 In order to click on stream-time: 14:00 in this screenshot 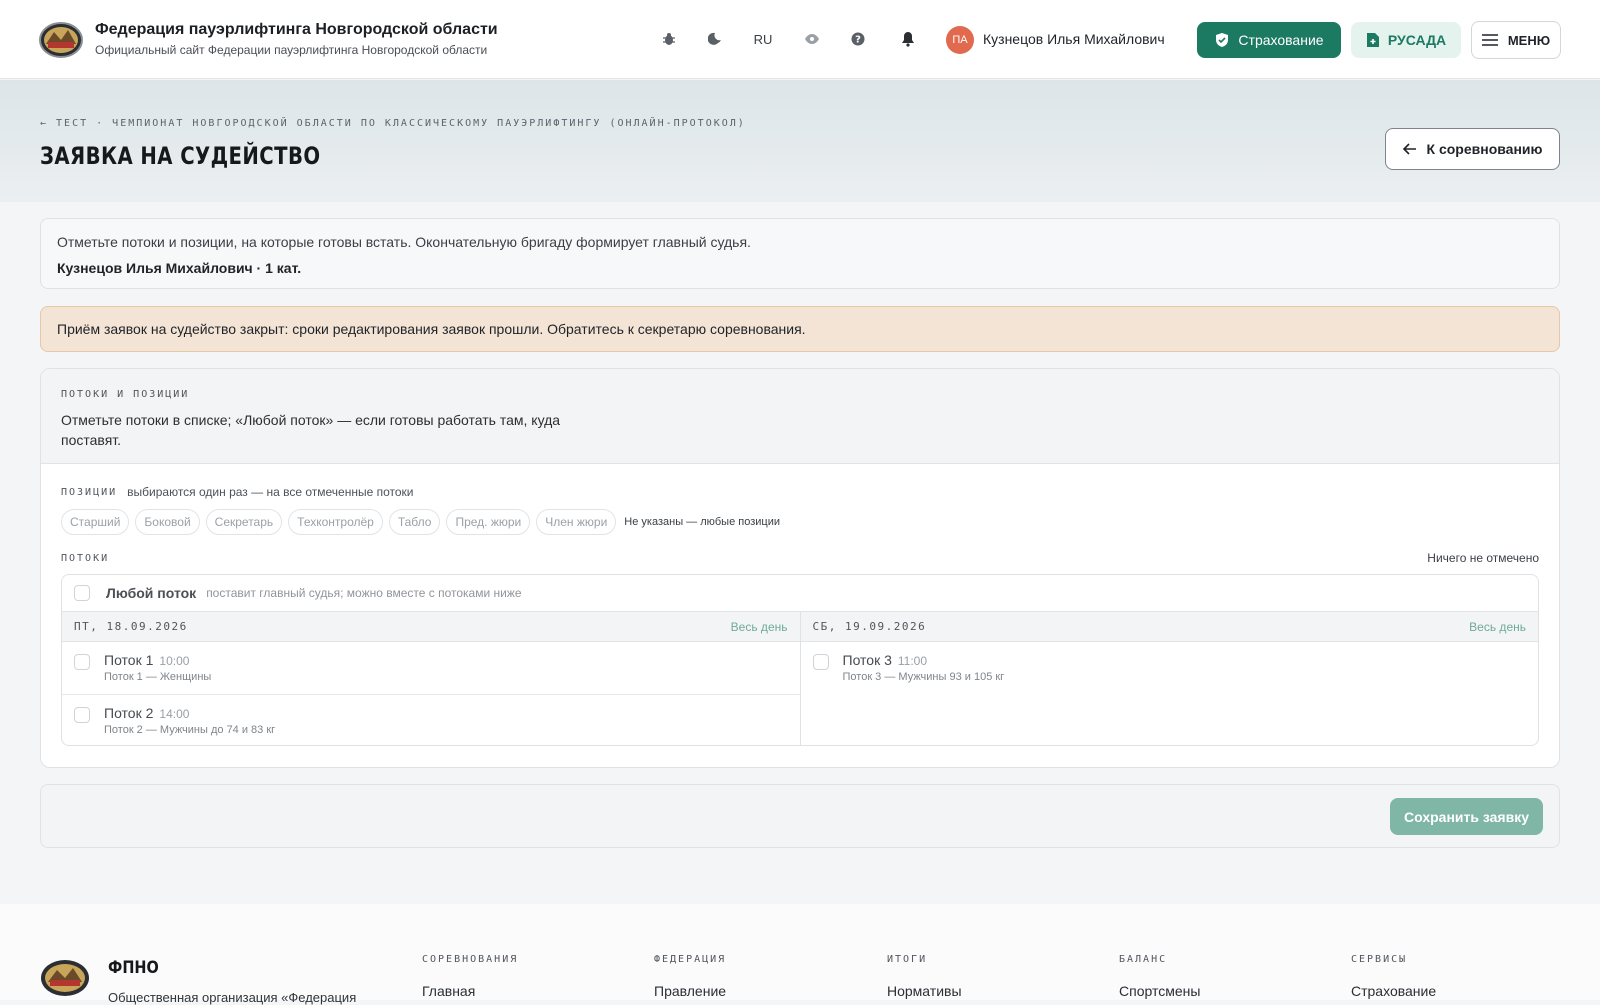, I will do `click(174, 714)`.